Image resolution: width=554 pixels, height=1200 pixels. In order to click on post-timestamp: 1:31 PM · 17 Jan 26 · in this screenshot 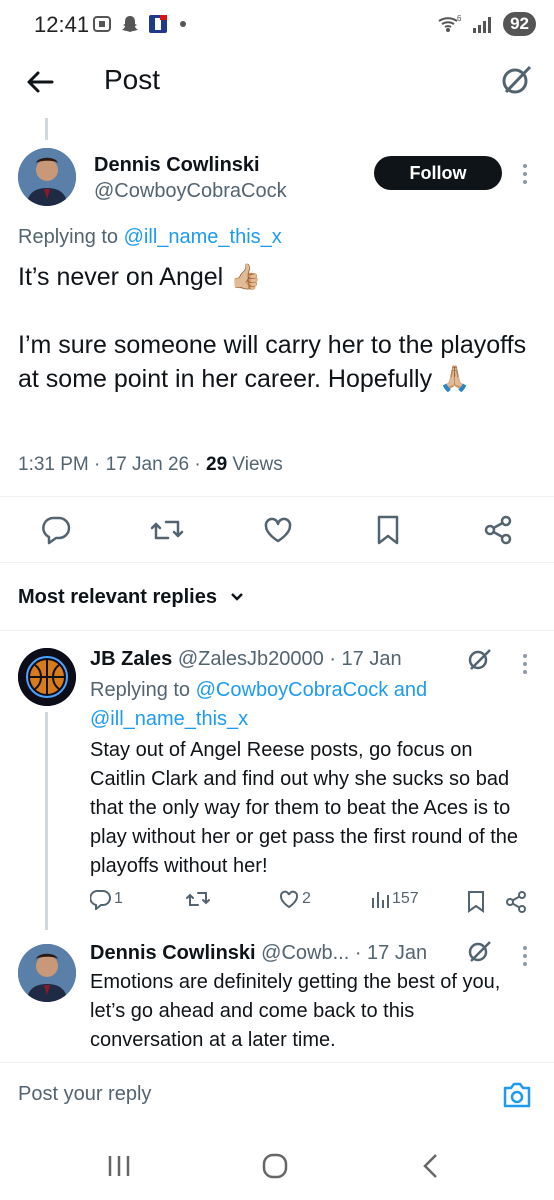, I will do `click(112, 464)`.